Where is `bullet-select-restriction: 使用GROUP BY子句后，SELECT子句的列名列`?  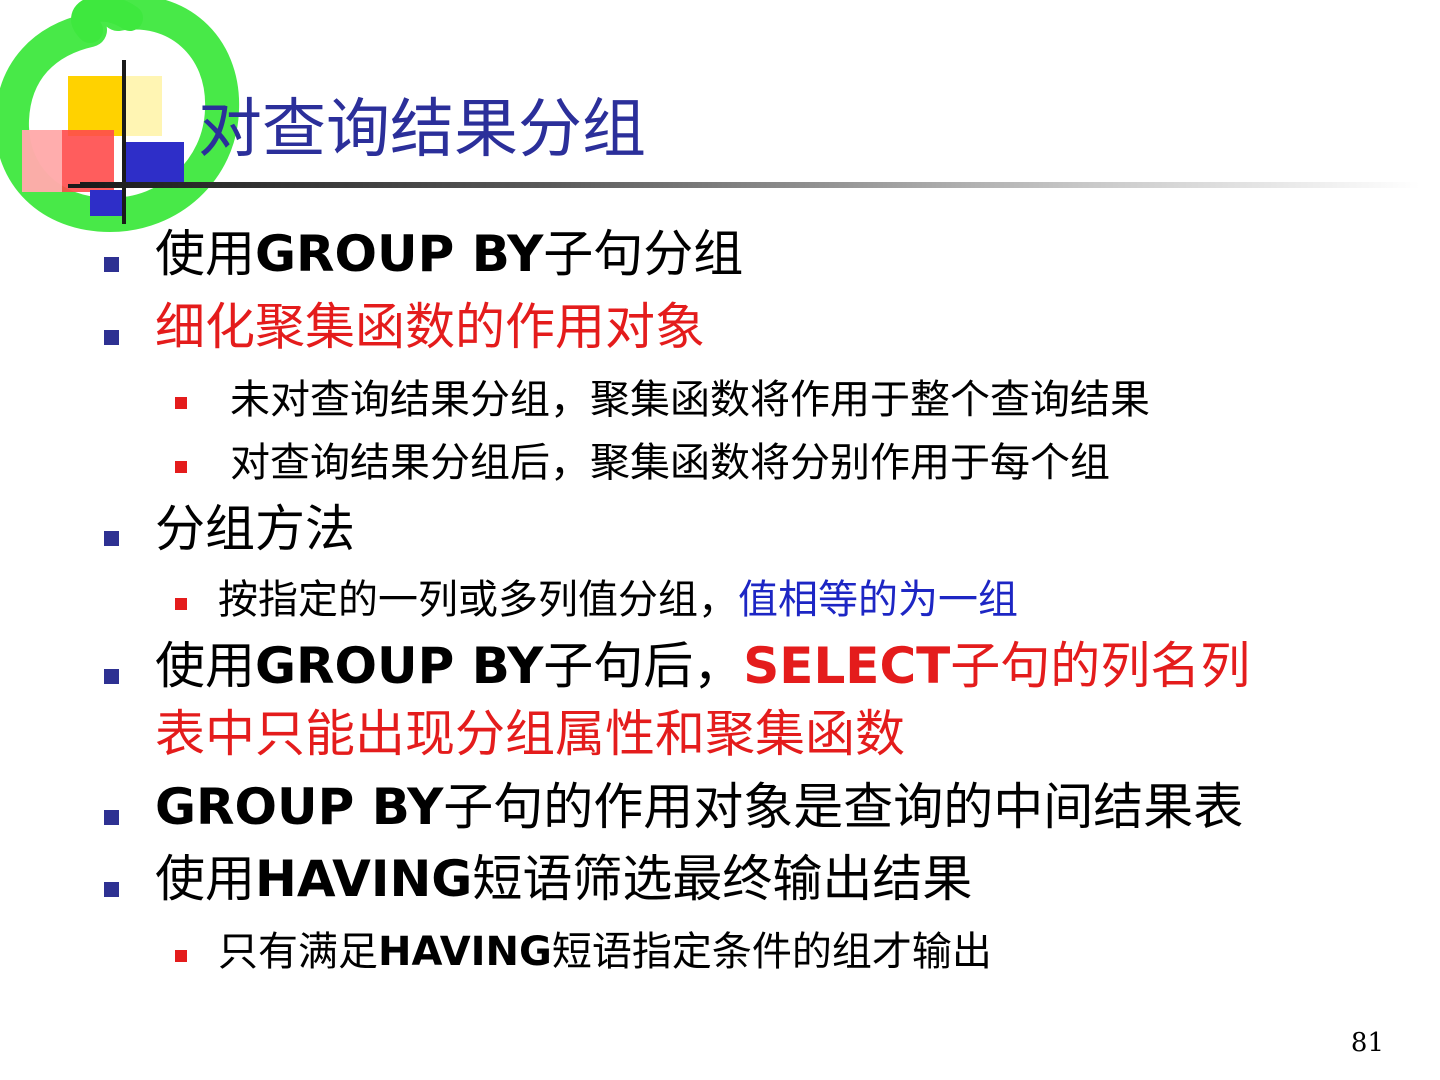
bullet-select-restriction: 使用GROUP BY子句后，SELECT子句的列名列 is located at coordinates (702, 666).